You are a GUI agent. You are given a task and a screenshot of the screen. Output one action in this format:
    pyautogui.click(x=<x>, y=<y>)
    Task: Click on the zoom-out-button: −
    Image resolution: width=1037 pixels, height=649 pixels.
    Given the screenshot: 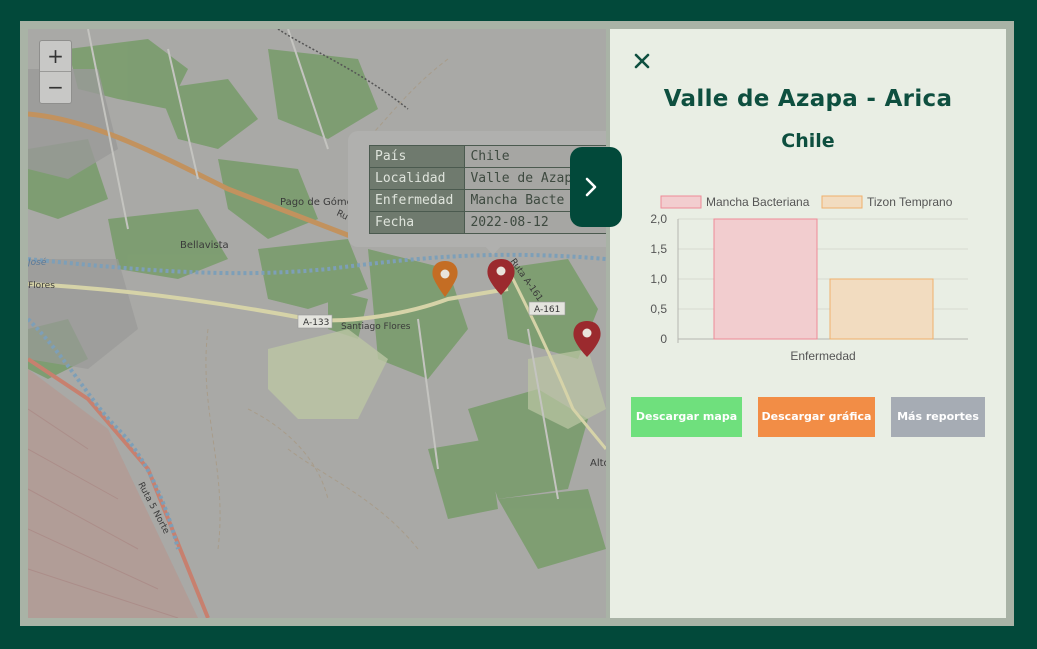 What is the action you would take?
    pyautogui.click(x=55, y=86)
    